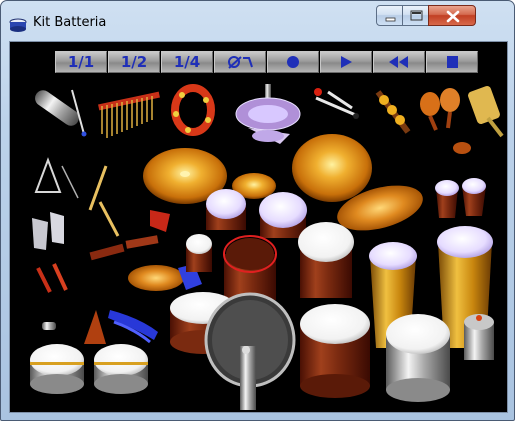  What do you see at coordinates (193, 110) in the screenshot?
I see `tambourine` at bounding box center [193, 110].